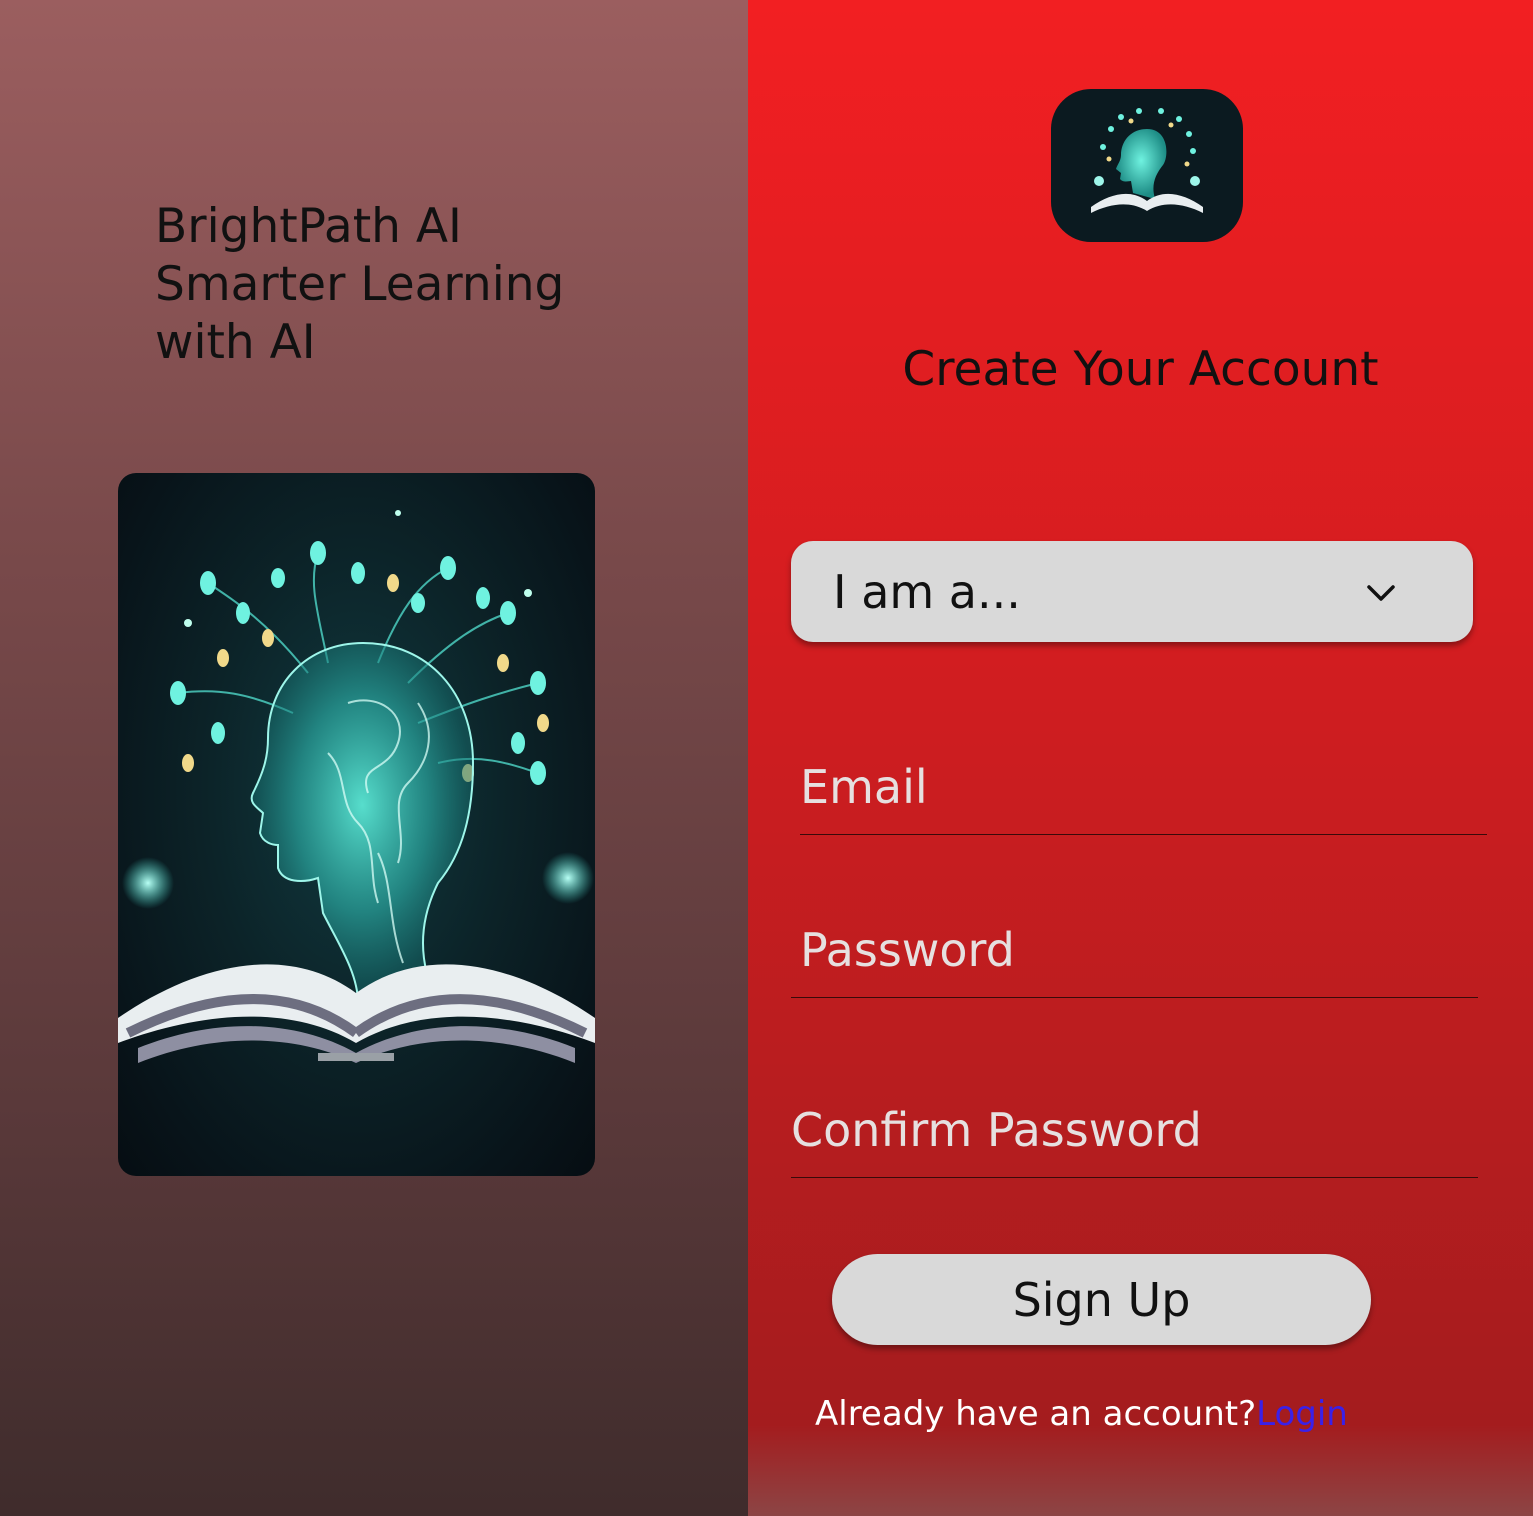 The image size is (1533, 1516). I want to click on hero-illustration, so click(356, 824).